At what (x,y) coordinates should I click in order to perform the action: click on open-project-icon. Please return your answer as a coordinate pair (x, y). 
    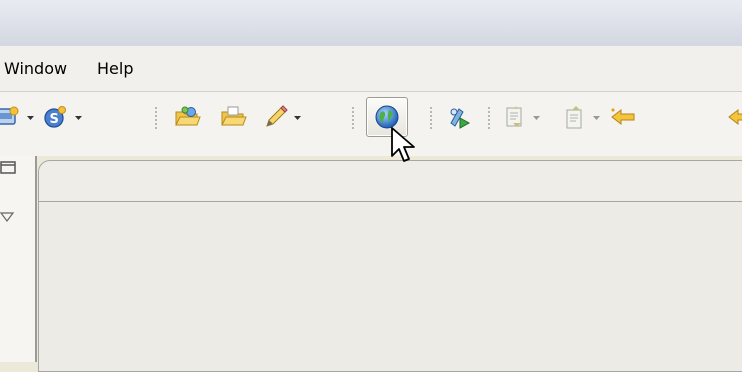
    Looking at the image, I should click on (187, 117).